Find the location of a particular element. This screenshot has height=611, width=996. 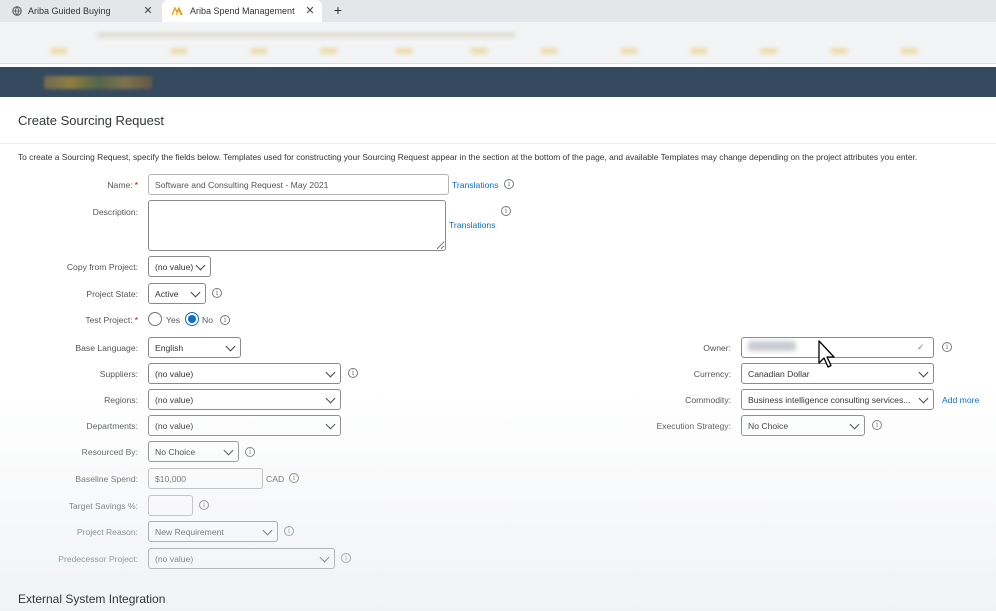

new-tab-button: + is located at coordinates (338, 10).